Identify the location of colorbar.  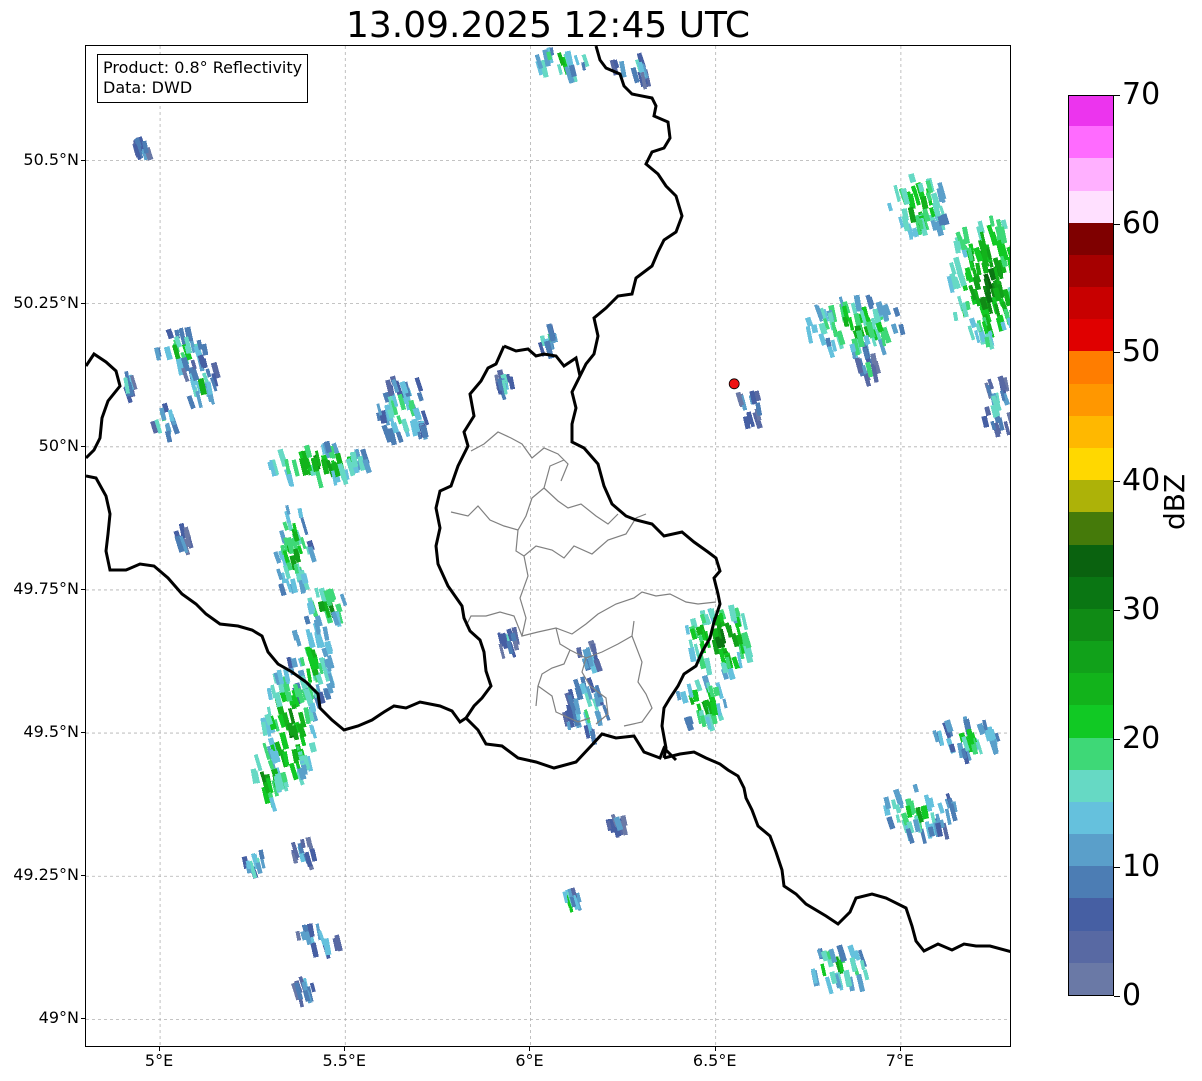
(1091, 545).